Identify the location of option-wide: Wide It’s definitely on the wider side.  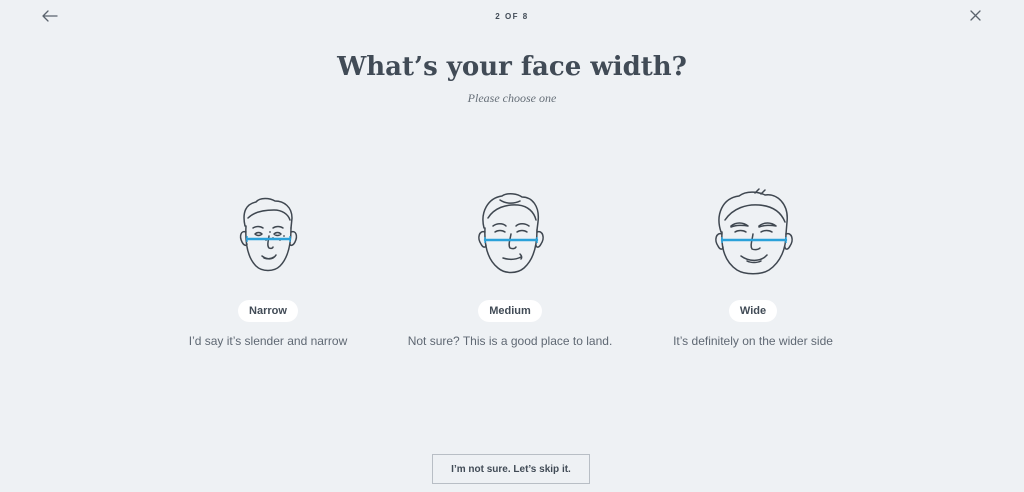
(753, 268).